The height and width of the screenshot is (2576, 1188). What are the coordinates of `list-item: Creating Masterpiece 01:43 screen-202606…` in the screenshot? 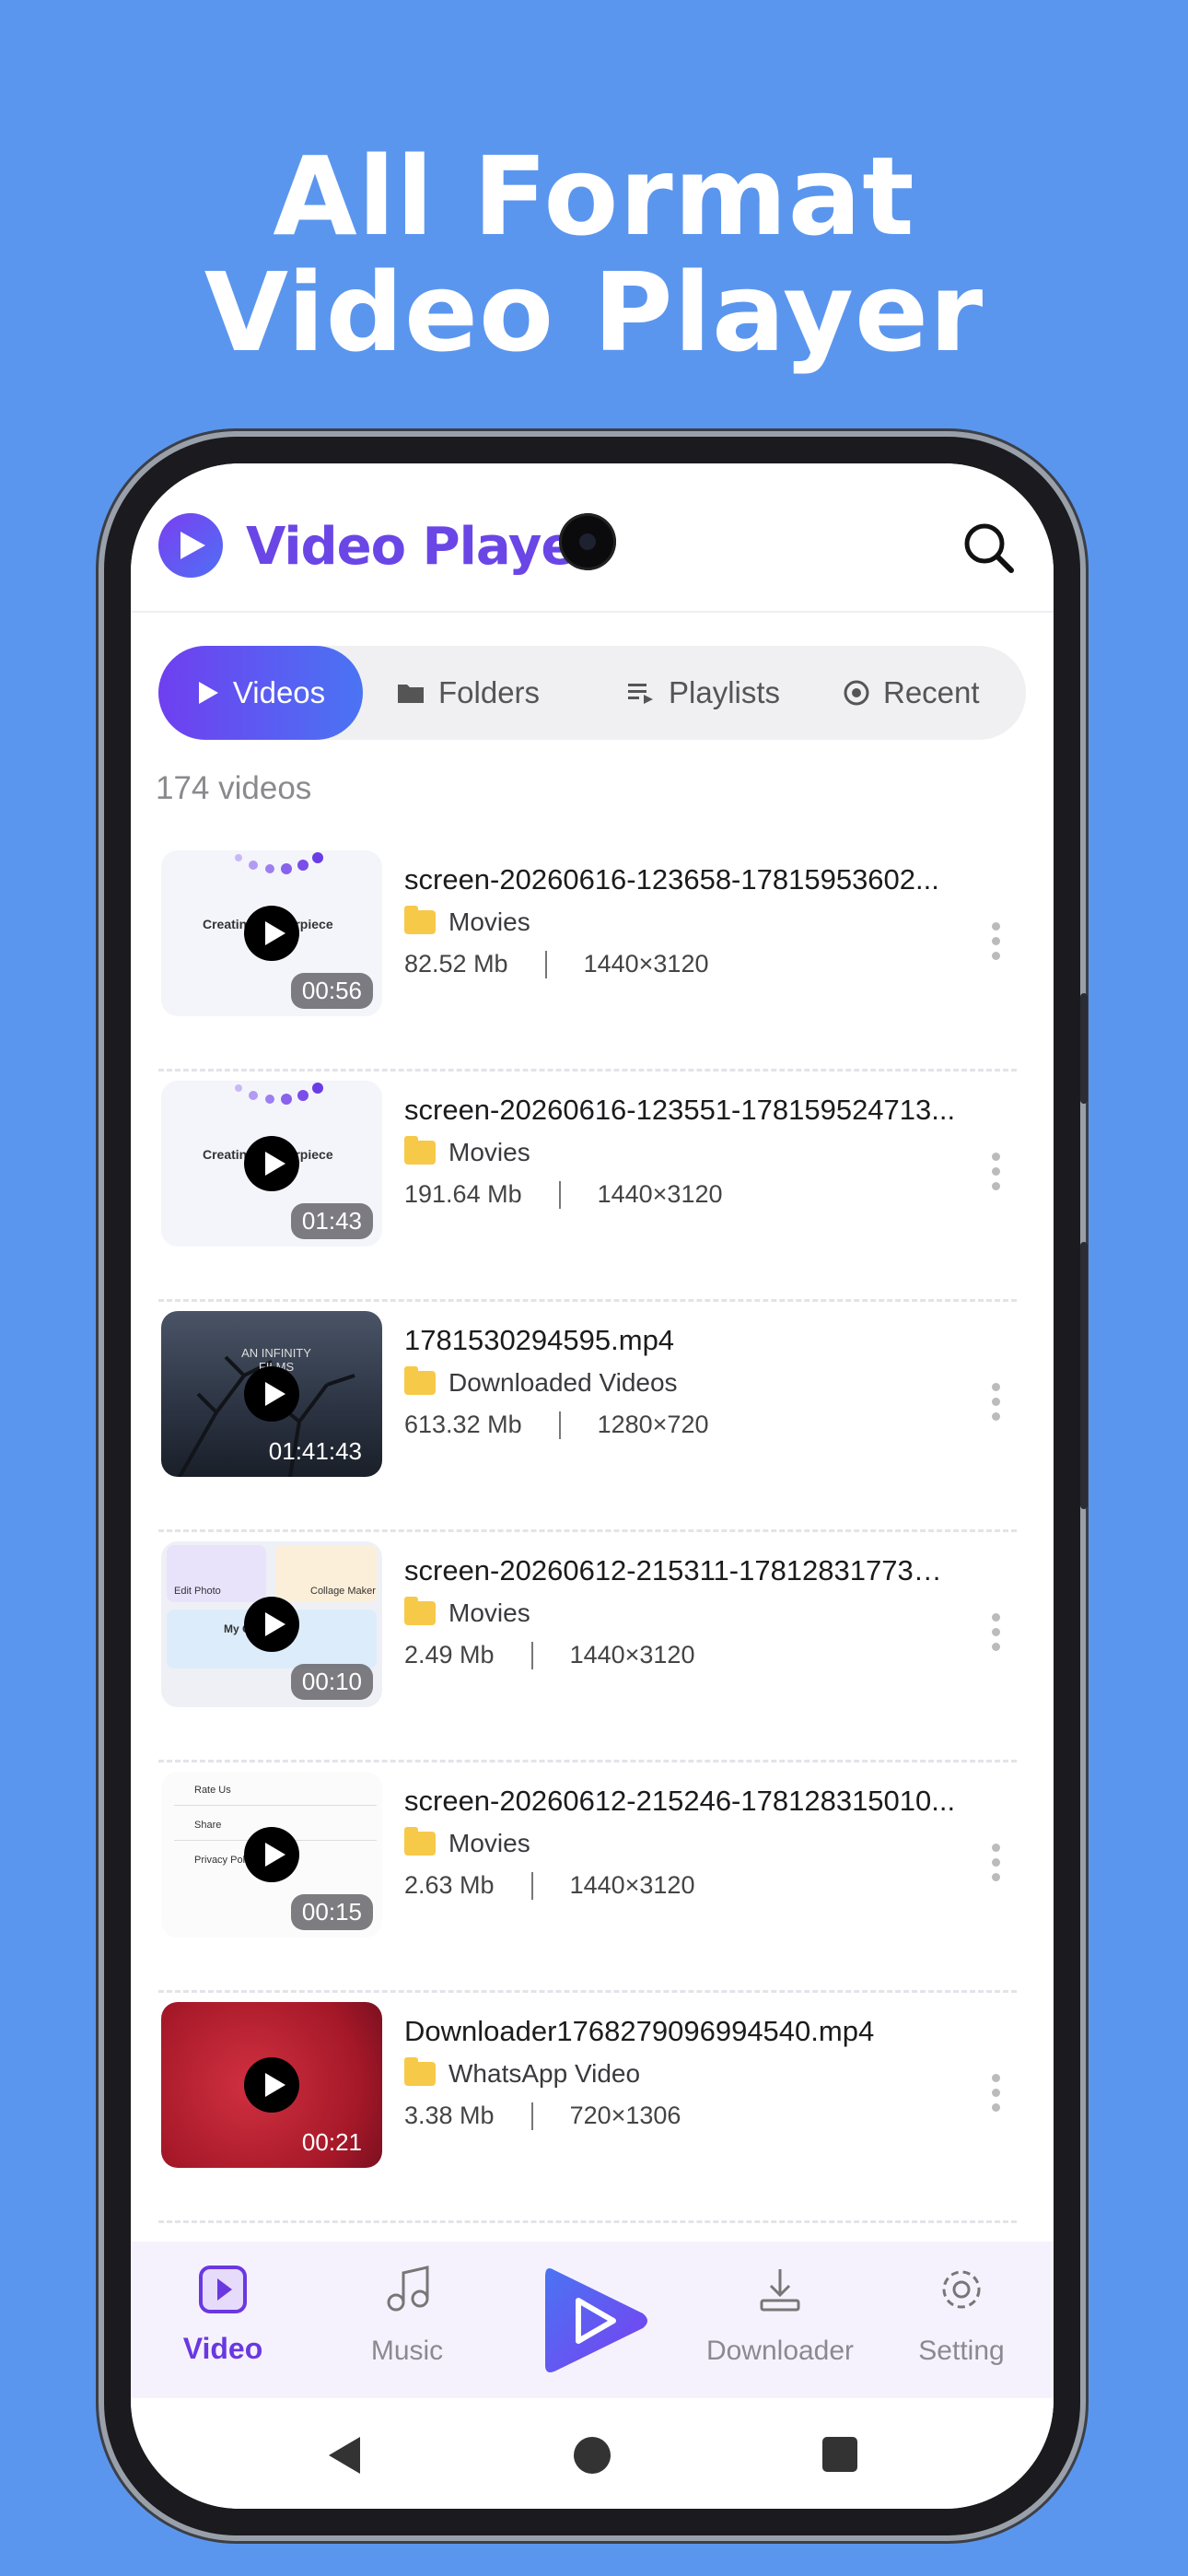 It's located at (592, 1186).